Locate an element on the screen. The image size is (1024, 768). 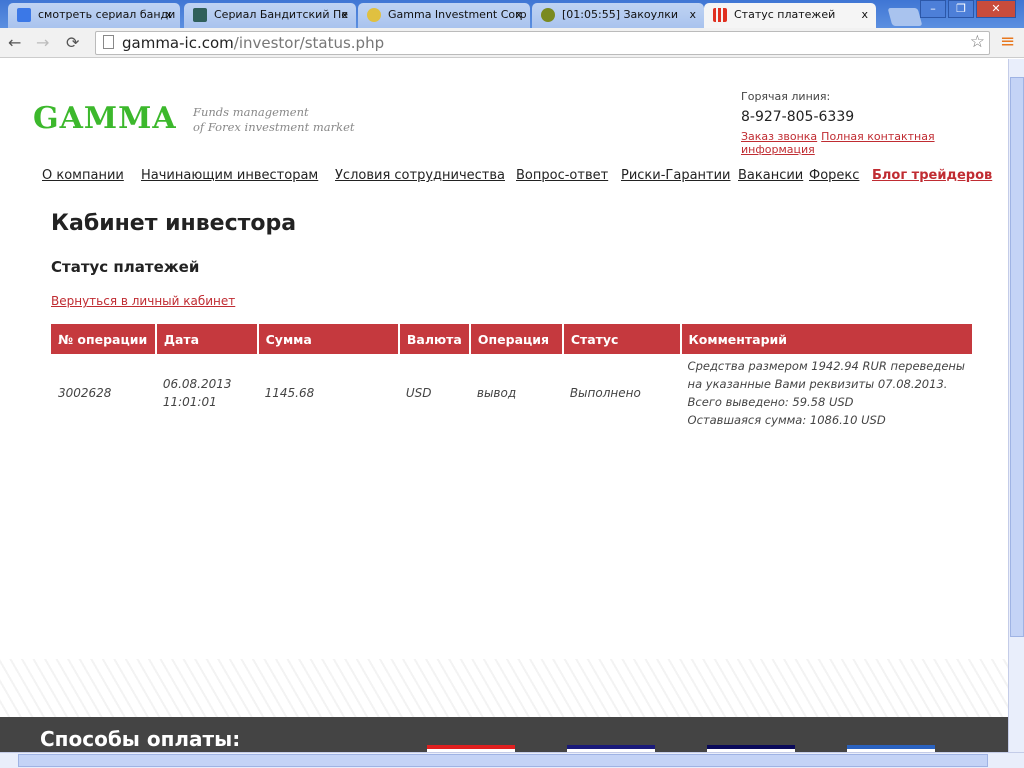
star-icon: ☆ is located at coordinates (977, 42).